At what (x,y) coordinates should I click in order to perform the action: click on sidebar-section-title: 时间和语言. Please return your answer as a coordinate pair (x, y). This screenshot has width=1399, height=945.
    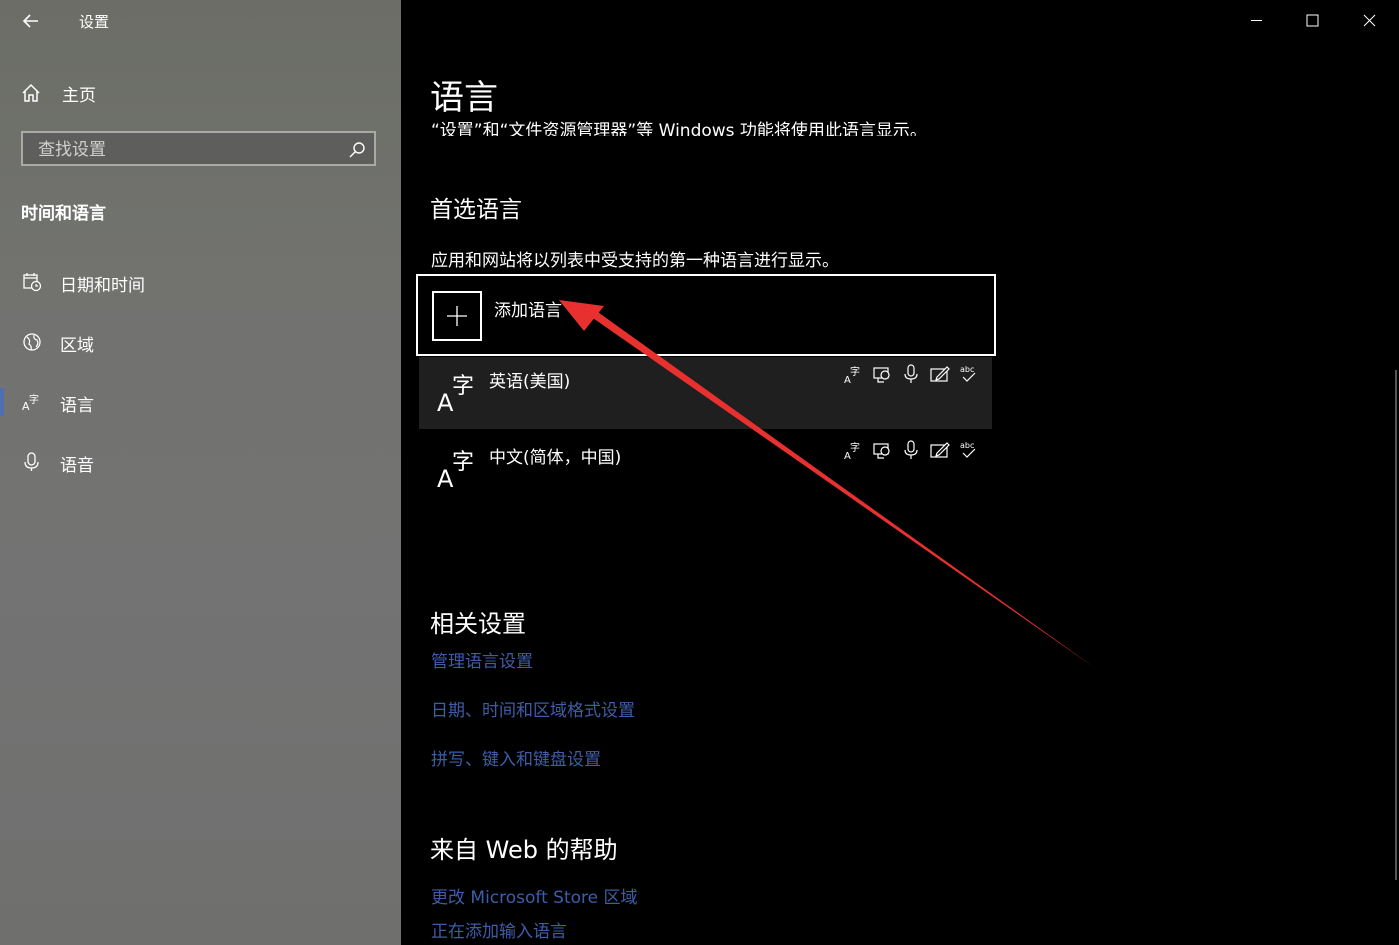
    Looking at the image, I should click on (63, 214).